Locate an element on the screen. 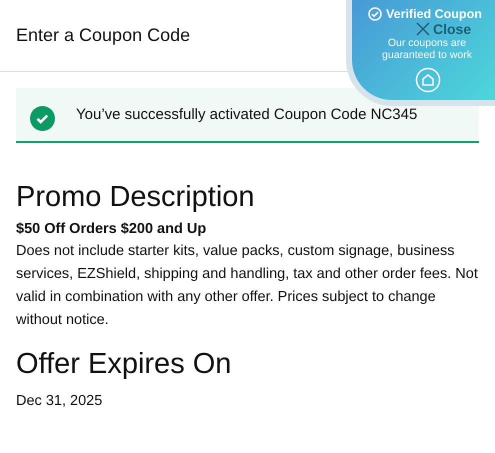 The height and width of the screenshot is (453, 495). close-icon is located at coordinates (423, 29).